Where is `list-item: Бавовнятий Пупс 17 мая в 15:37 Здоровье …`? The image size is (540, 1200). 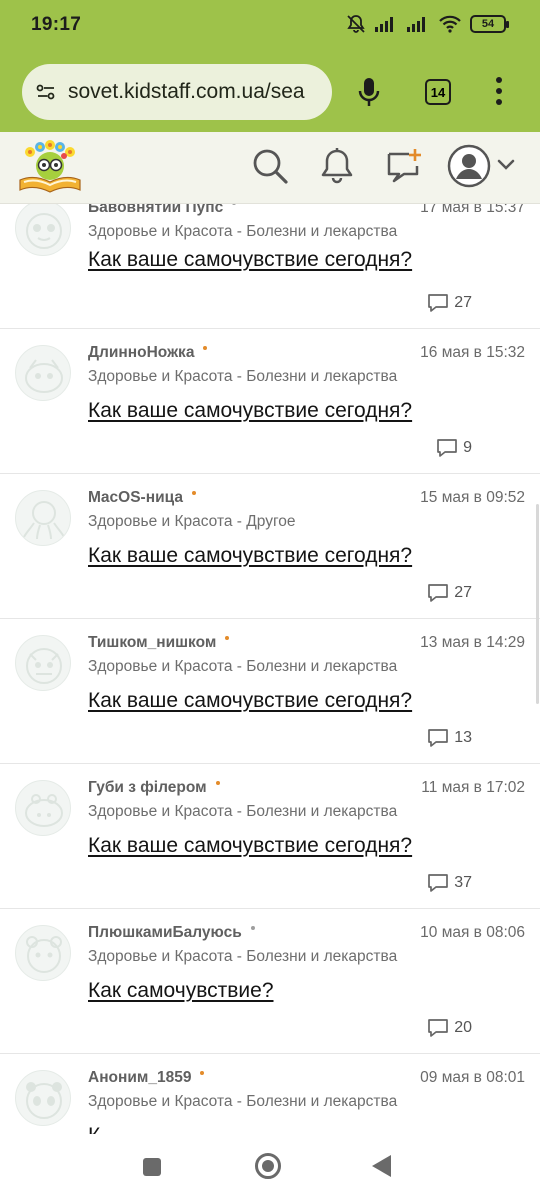 list-item: Бавовнятий Пупс 17 мая в 15:37 Здоровье … is located at coordinates (270, 266).